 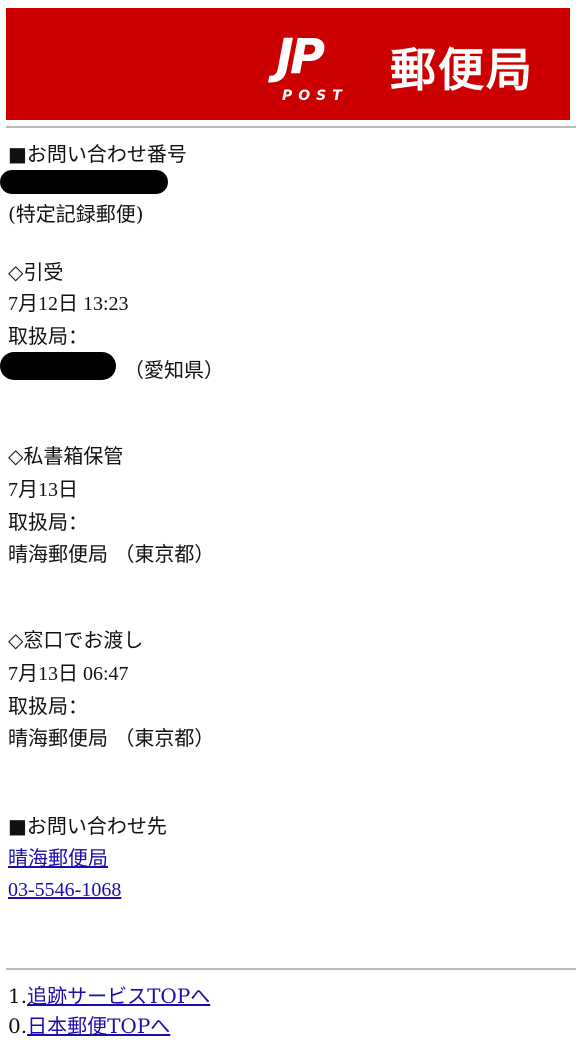 I want to click on event-datetime: 7月12日 13:23, so click(x=68, y=304).